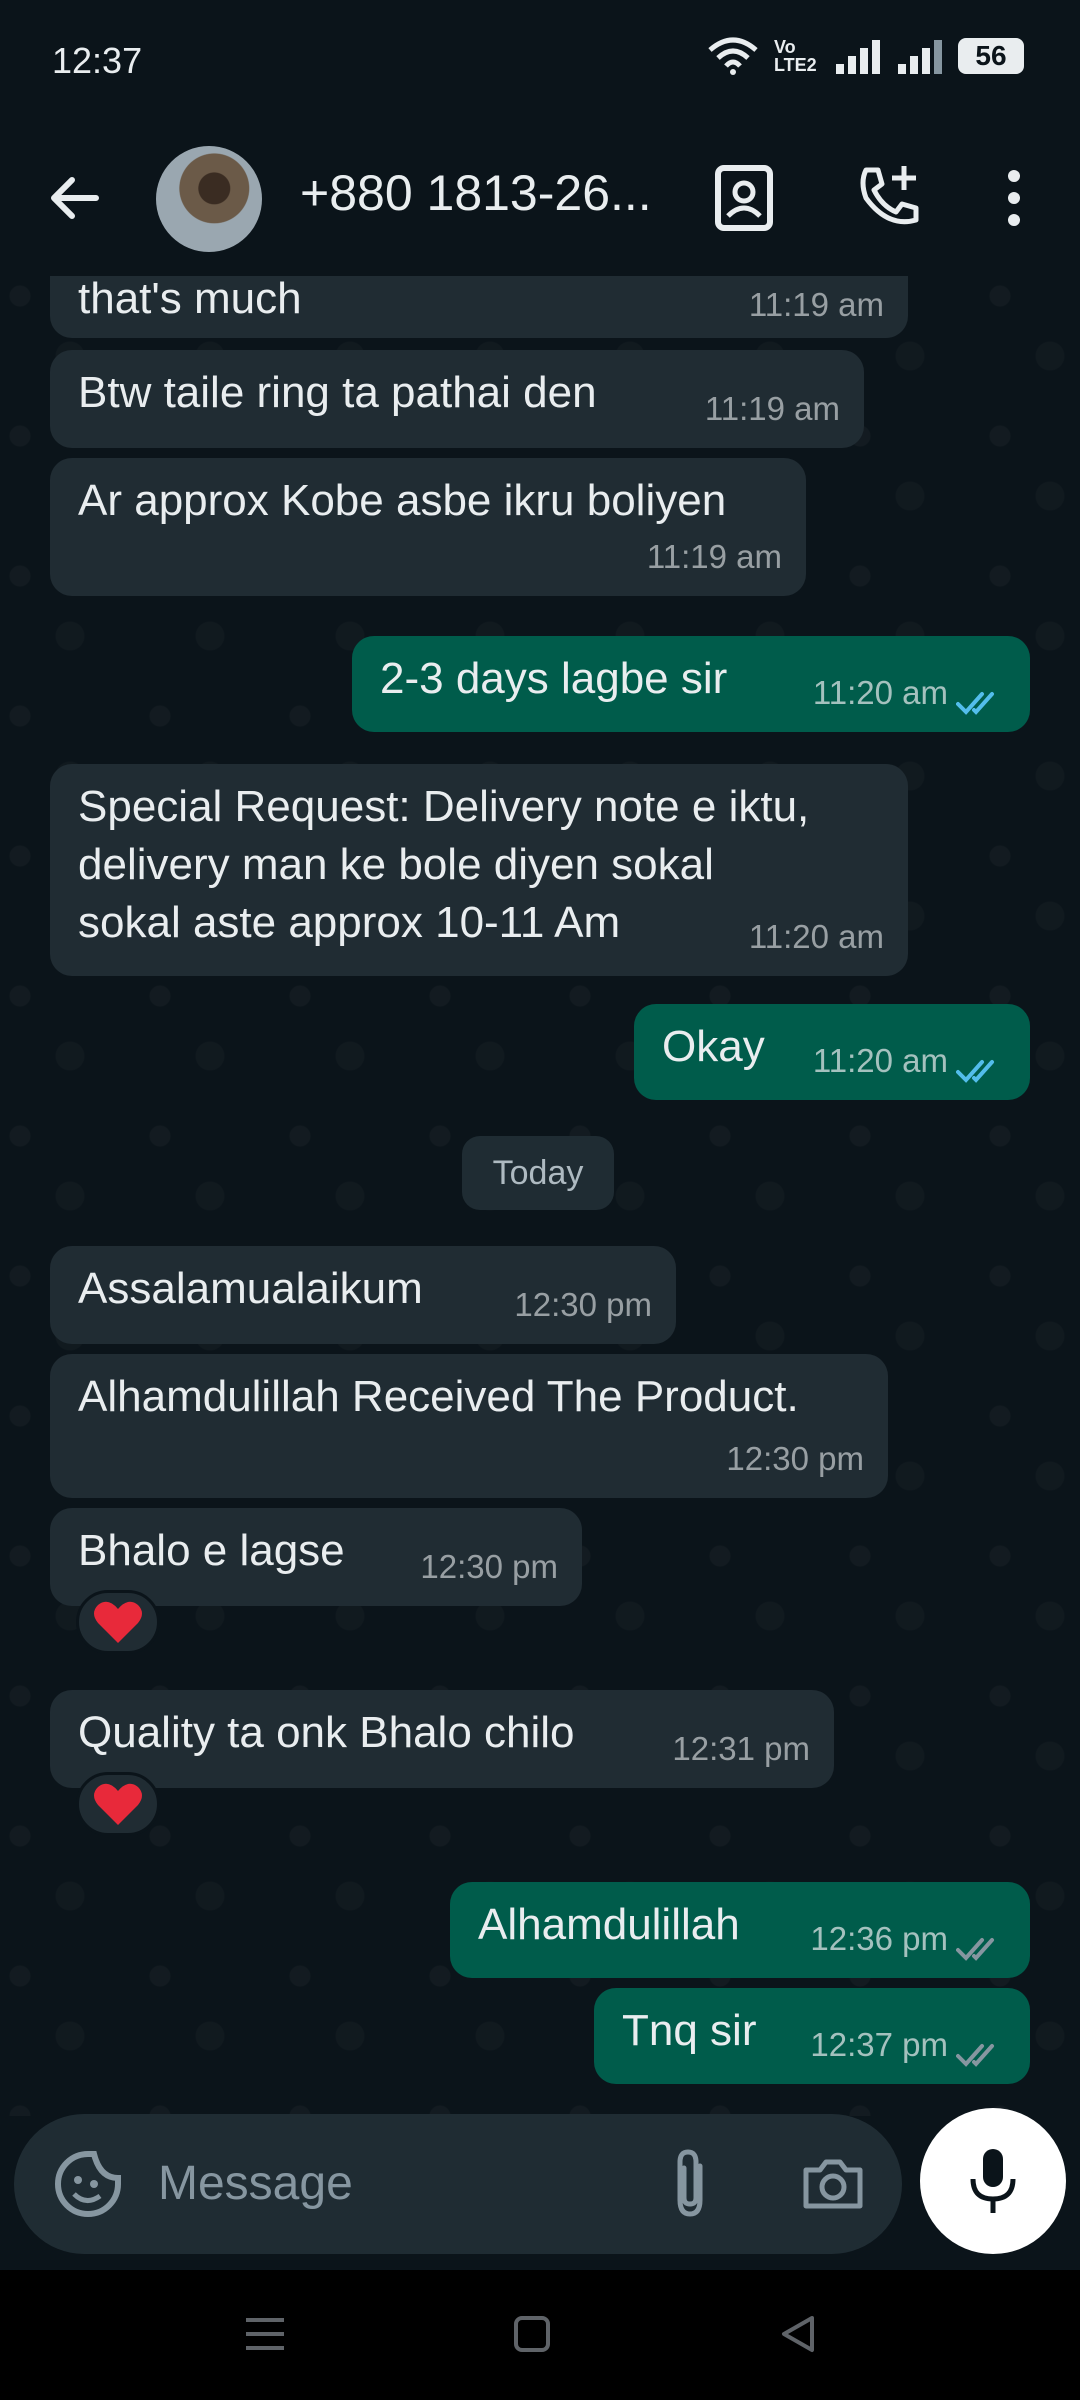  I want to click on message-outgoing: Okay 11:20 am, so click(832, 1052).